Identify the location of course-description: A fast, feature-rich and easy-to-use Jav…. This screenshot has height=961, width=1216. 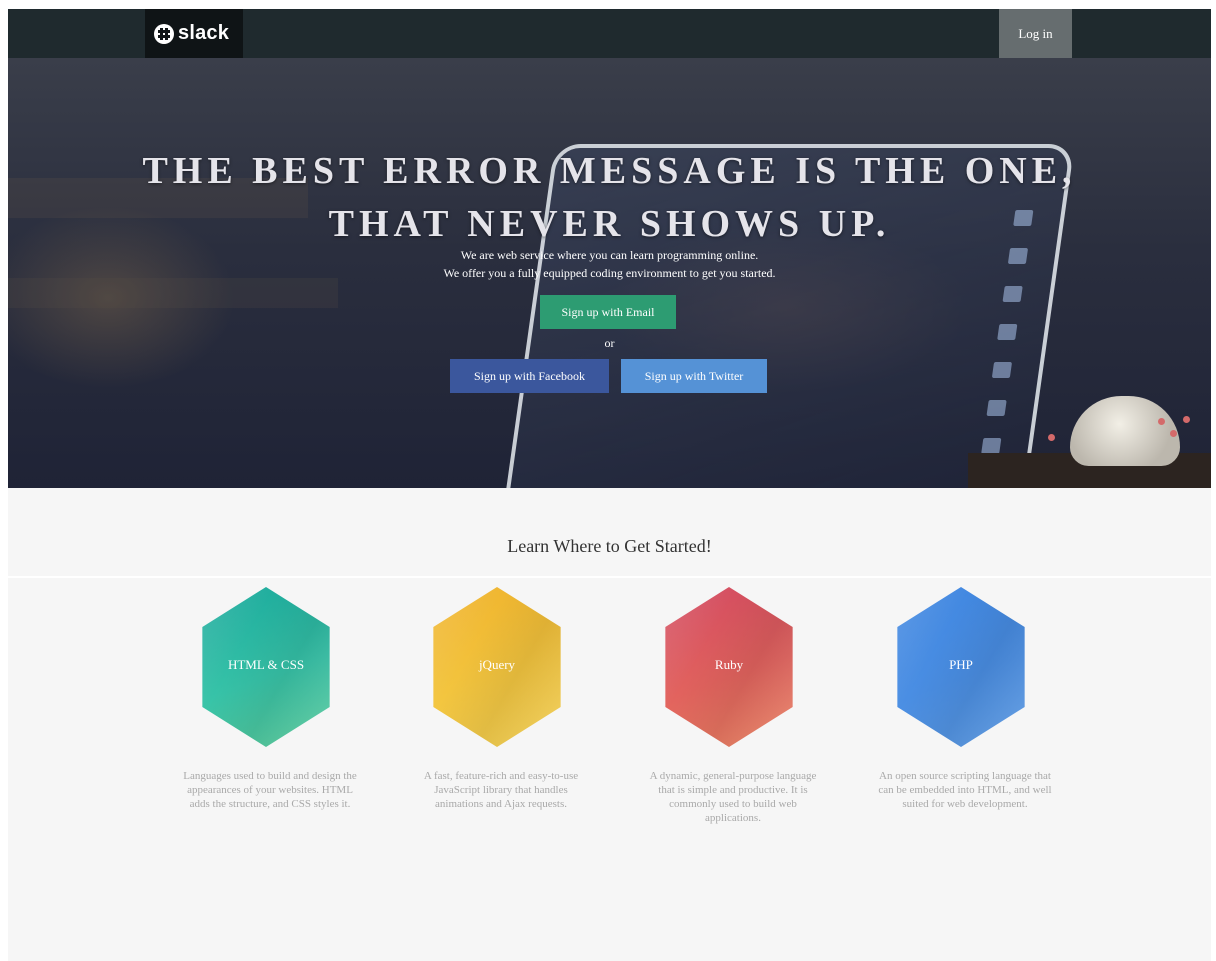
(501, 790).